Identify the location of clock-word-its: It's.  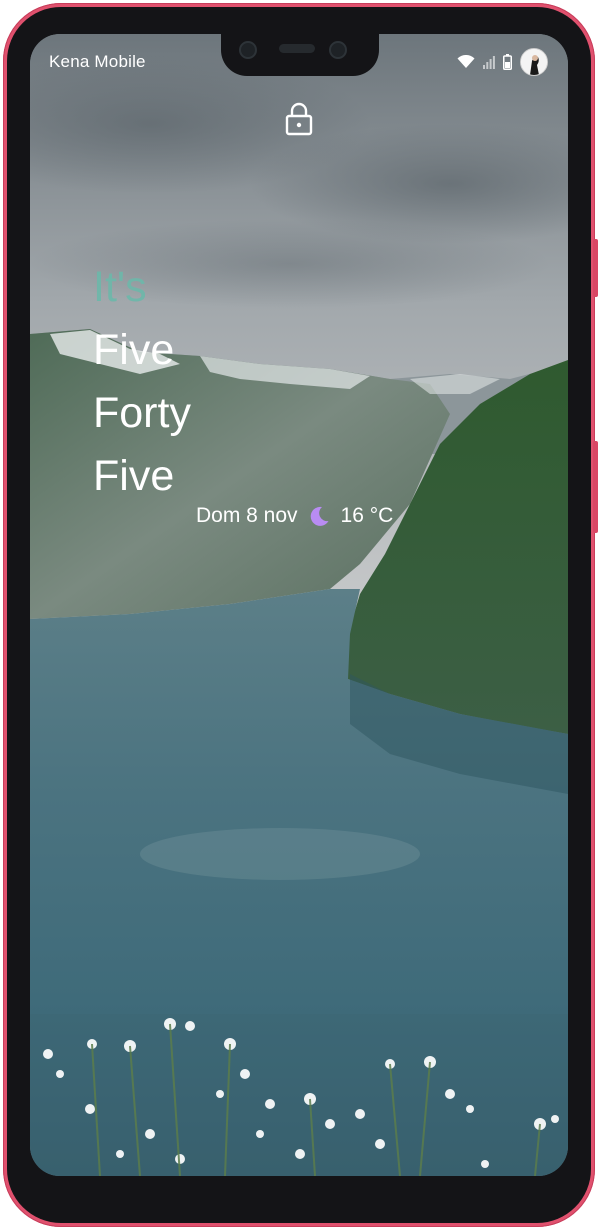
(120, 287).